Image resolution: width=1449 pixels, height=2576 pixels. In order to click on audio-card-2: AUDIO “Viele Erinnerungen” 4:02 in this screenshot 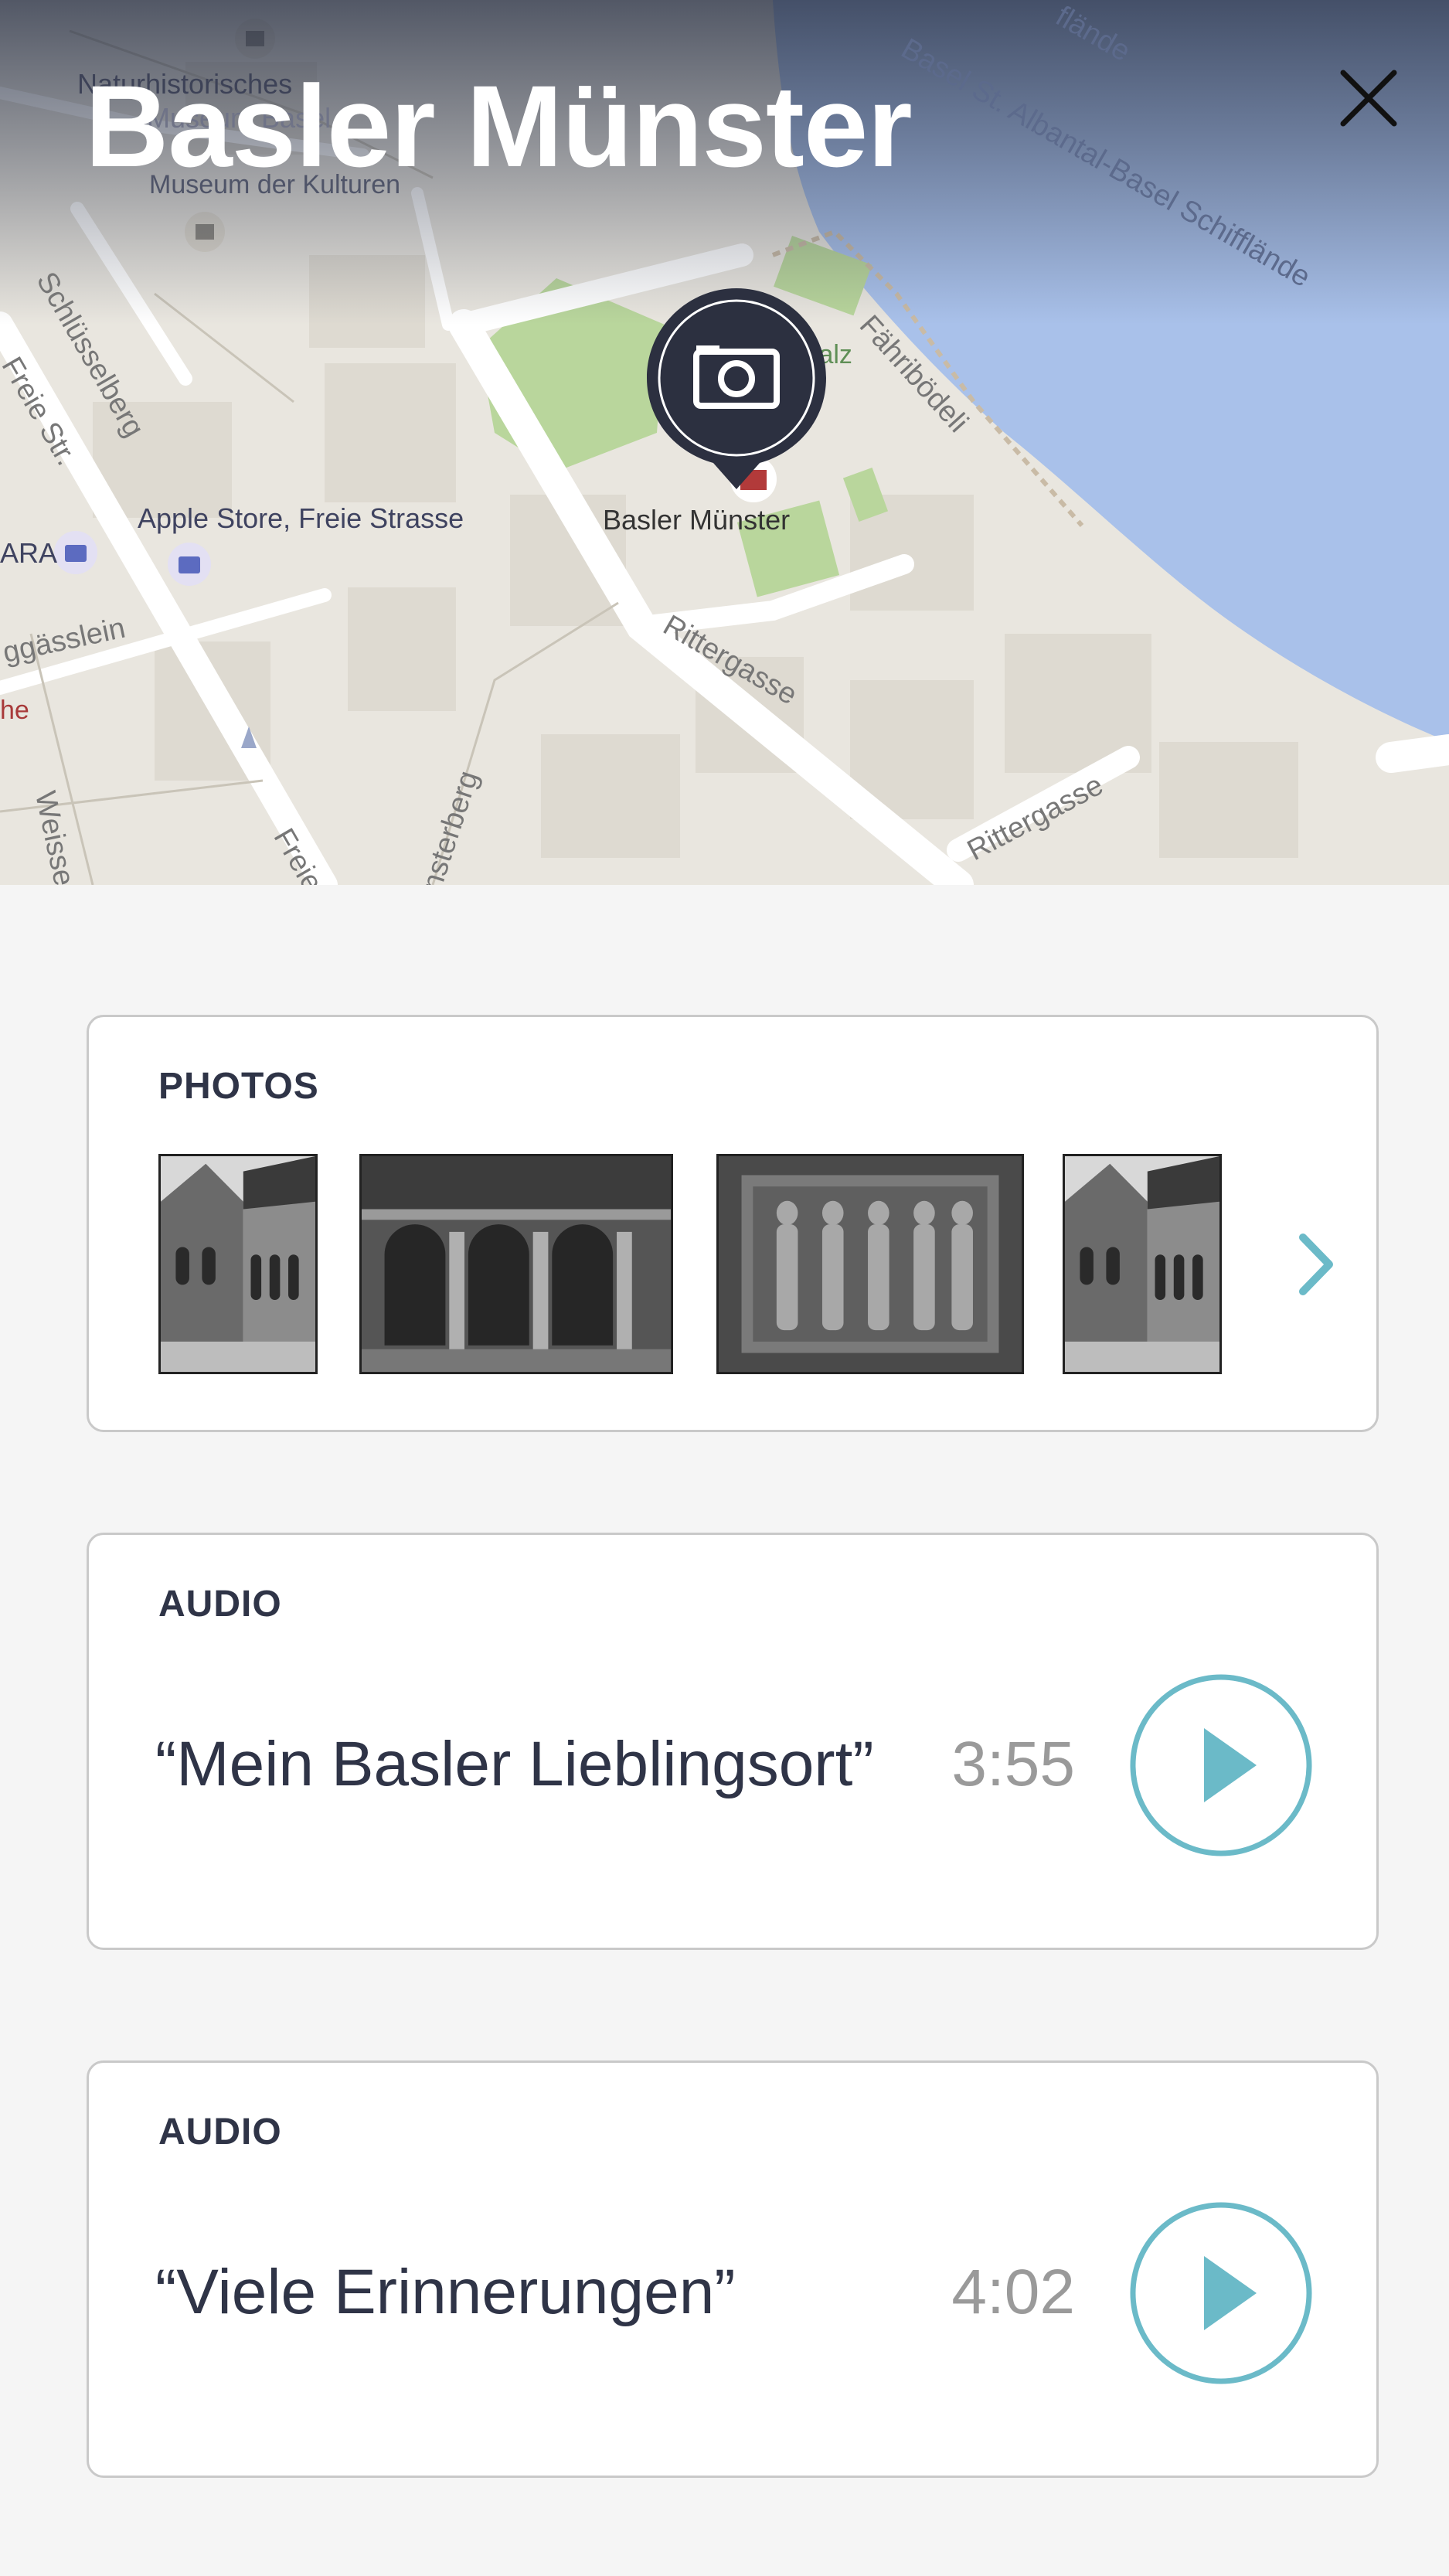, I will do `click(733, 2269)`.